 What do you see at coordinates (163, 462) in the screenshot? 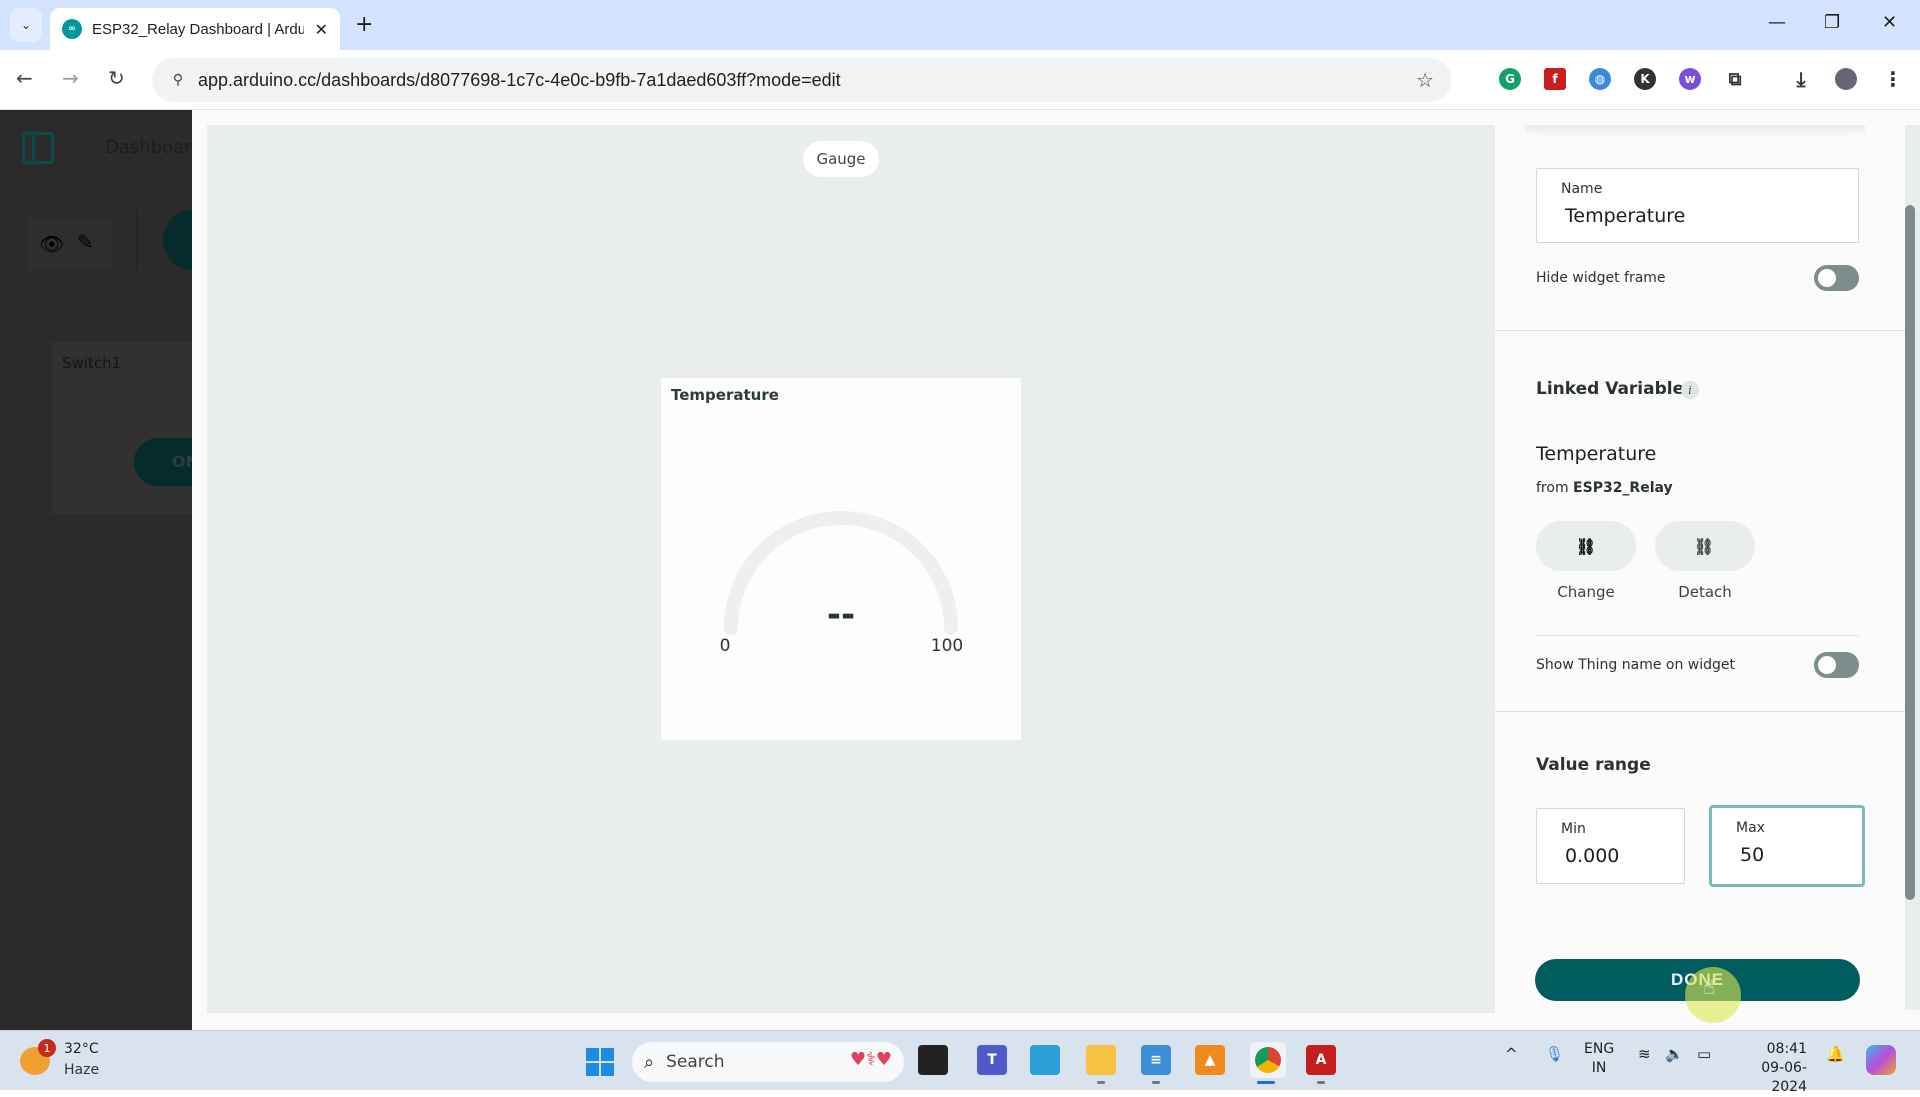
I see `switch-toggle-button: ON` at bounding box center [163, 462].